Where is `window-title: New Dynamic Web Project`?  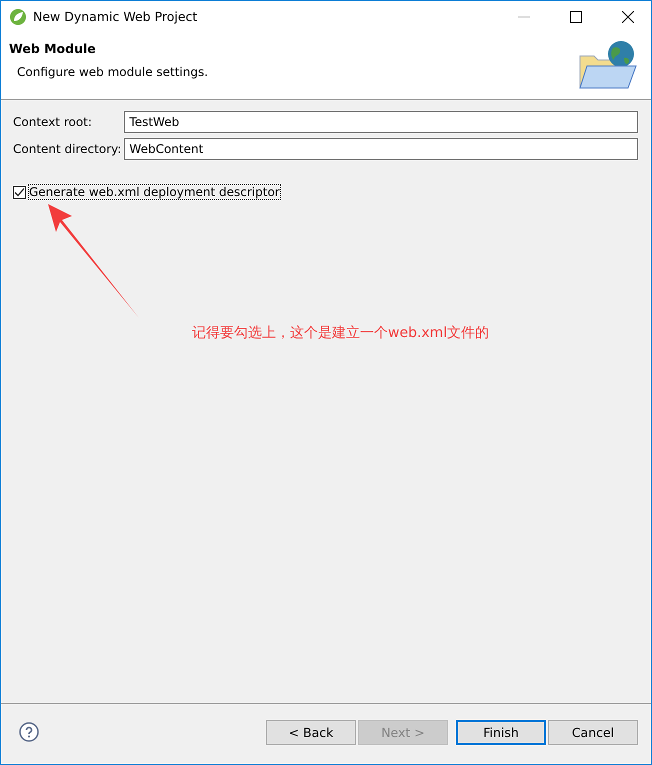
window-title: New Dynamic Web Project is located at coordinates (115, 16).